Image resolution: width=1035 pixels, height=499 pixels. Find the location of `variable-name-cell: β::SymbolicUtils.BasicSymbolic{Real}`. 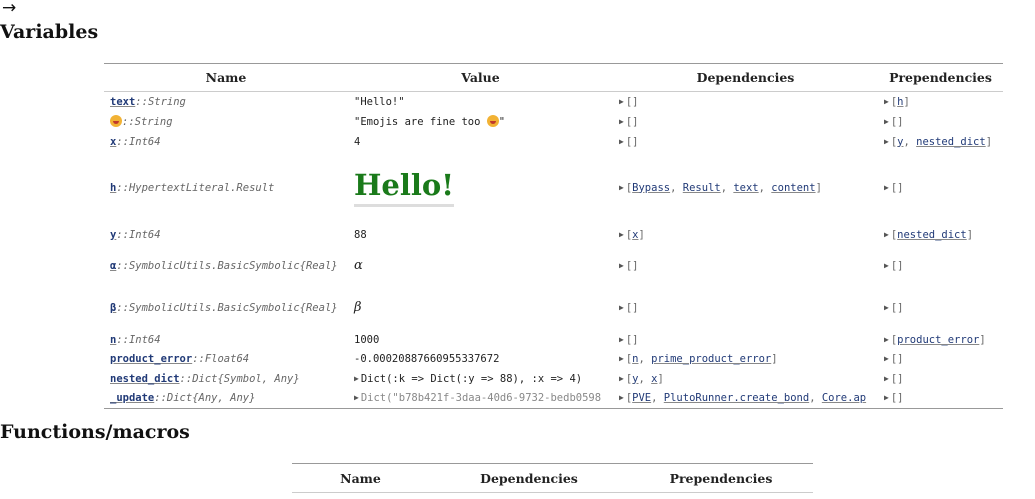

variable-name-cell: β::SymbolicUtils.BasicSymbolic{Real} is located at coordinates (226, 308).